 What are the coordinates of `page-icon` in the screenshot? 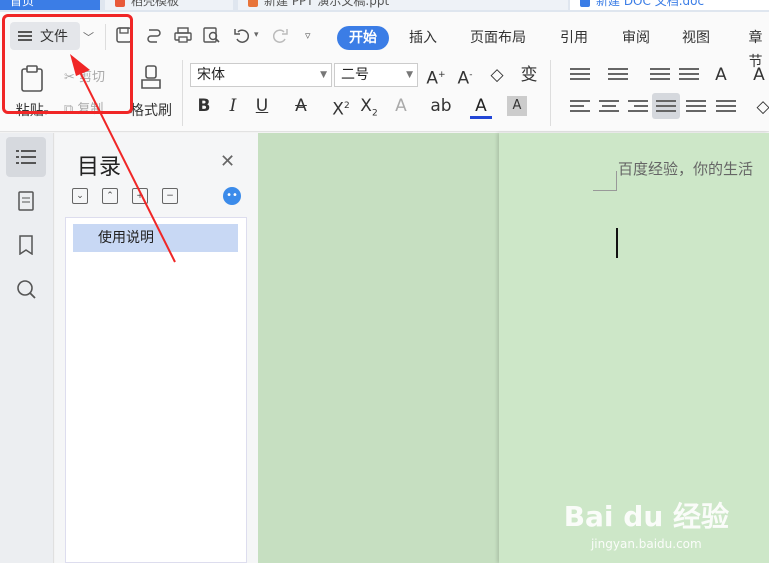 It's located at (26, 201).